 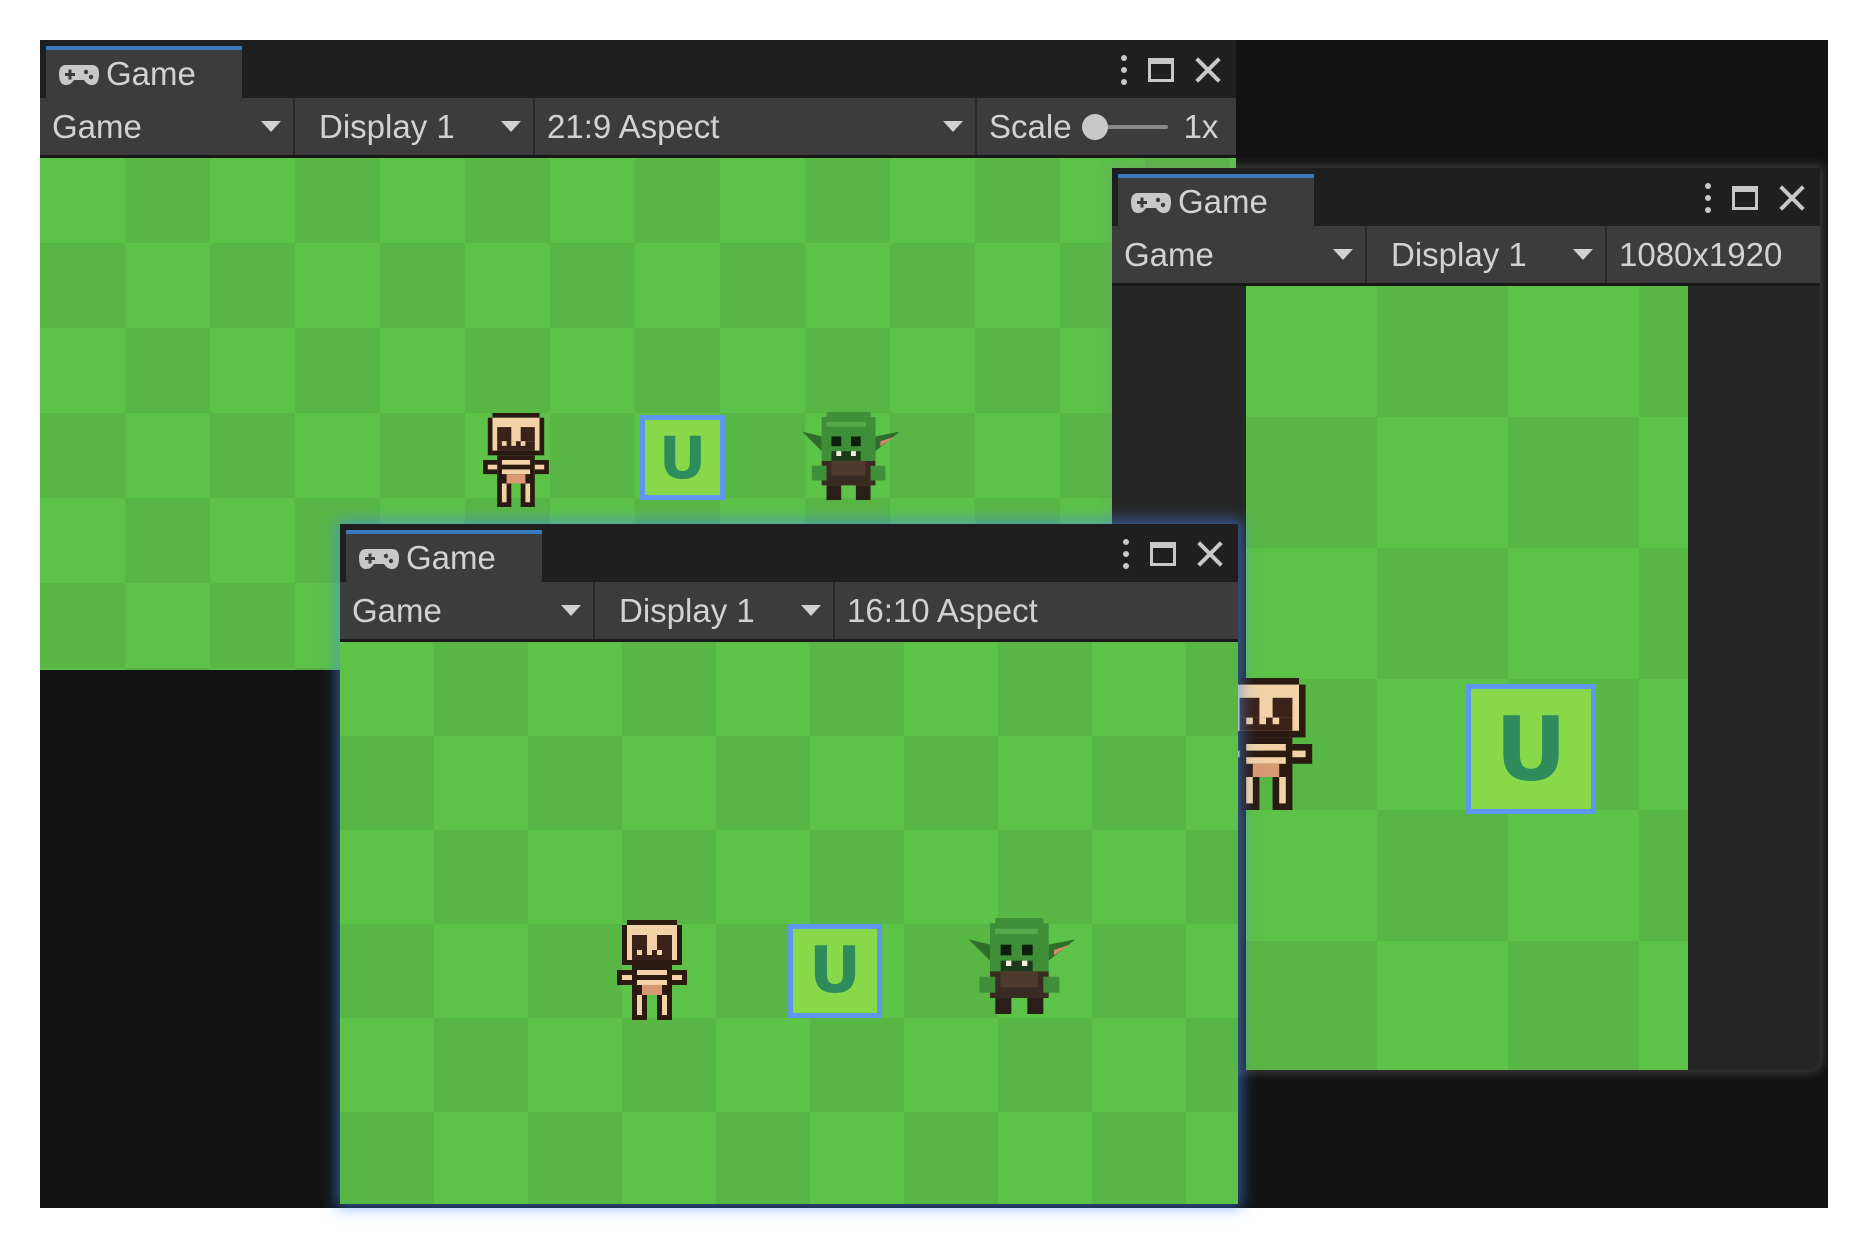 I want to click on game-scene: U, so click(x=1467, y=678).